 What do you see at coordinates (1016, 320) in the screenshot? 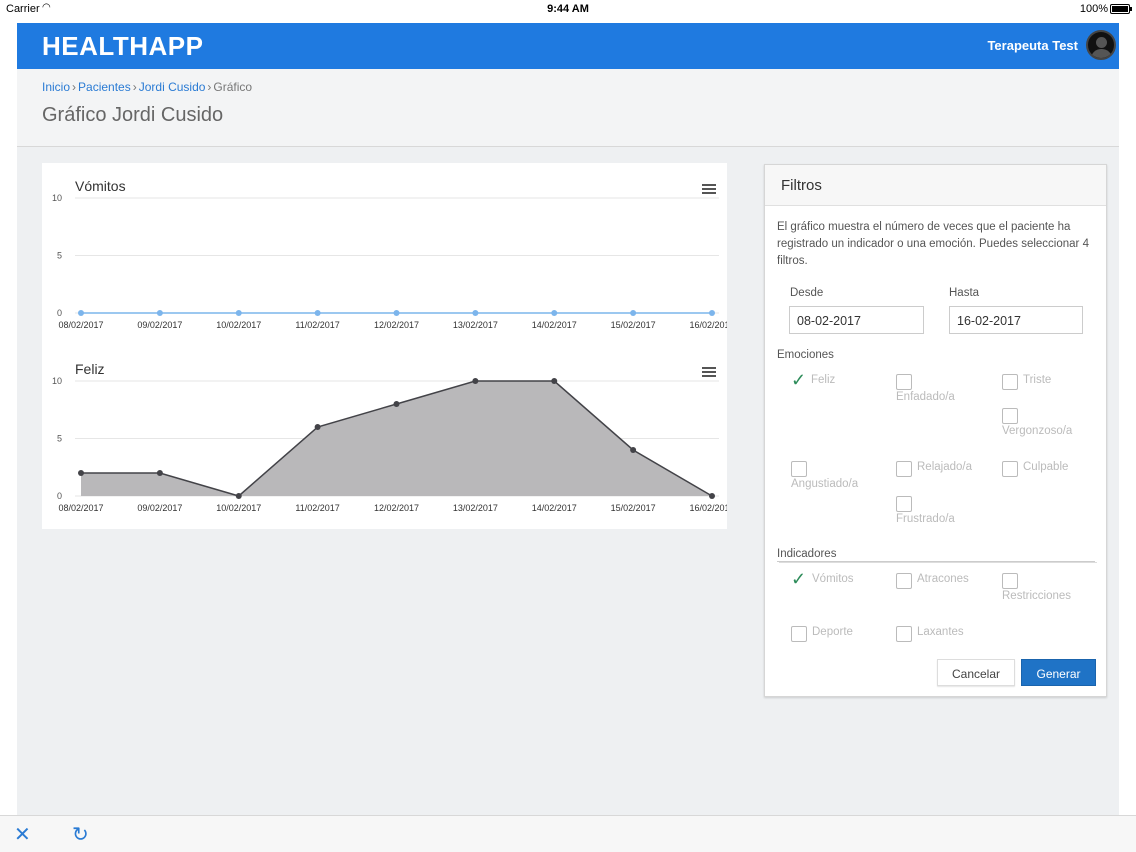
I see `hasta-input: 16-02-2017` at bounding box center [1016, 320].